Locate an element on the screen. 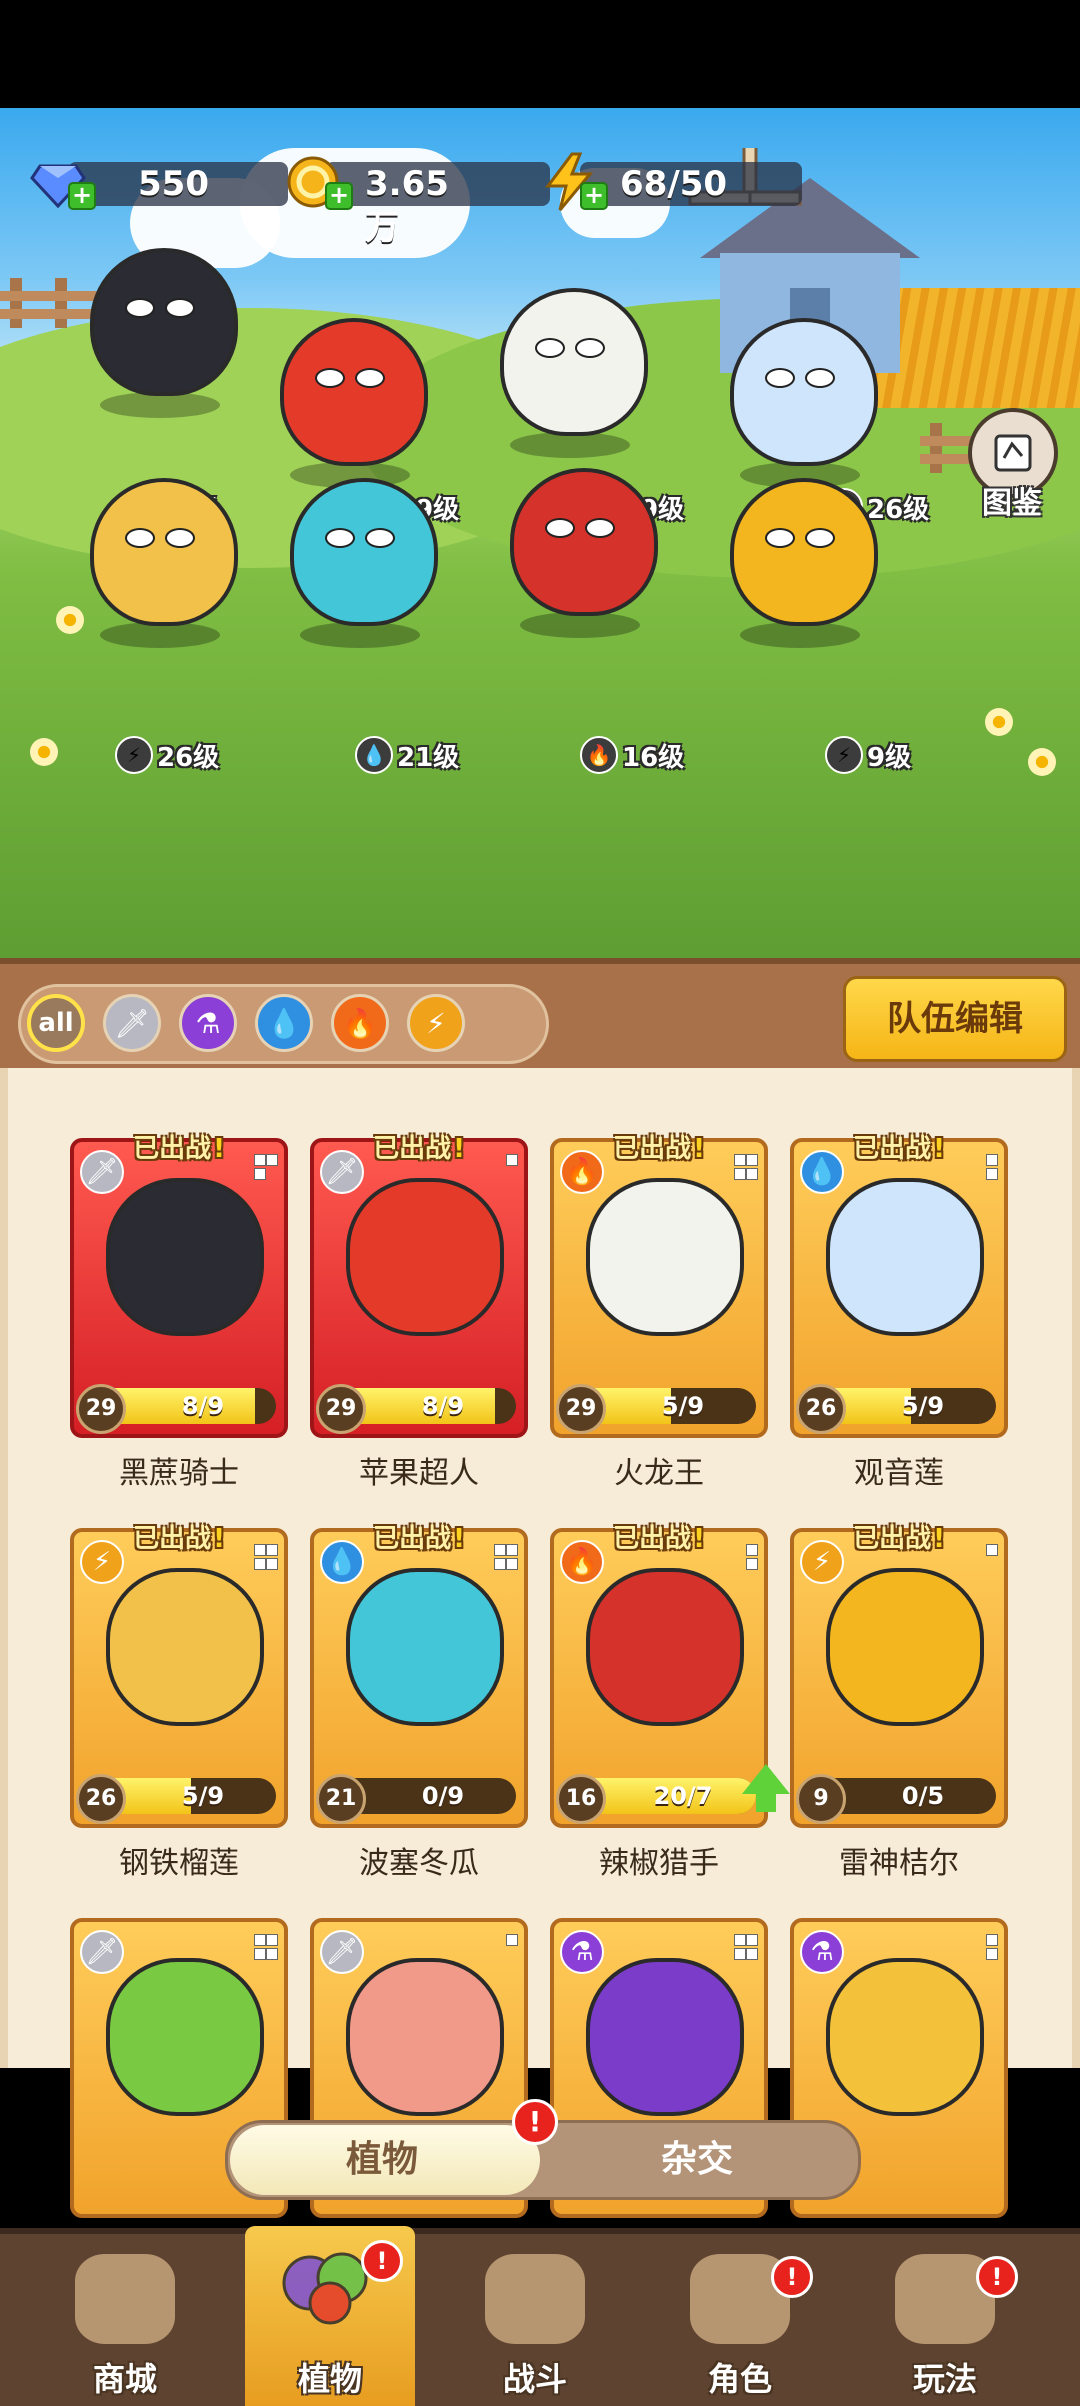 This screenshot has width=1080, height=2406. card-level: 26 is located at coordinates (101, 1799).